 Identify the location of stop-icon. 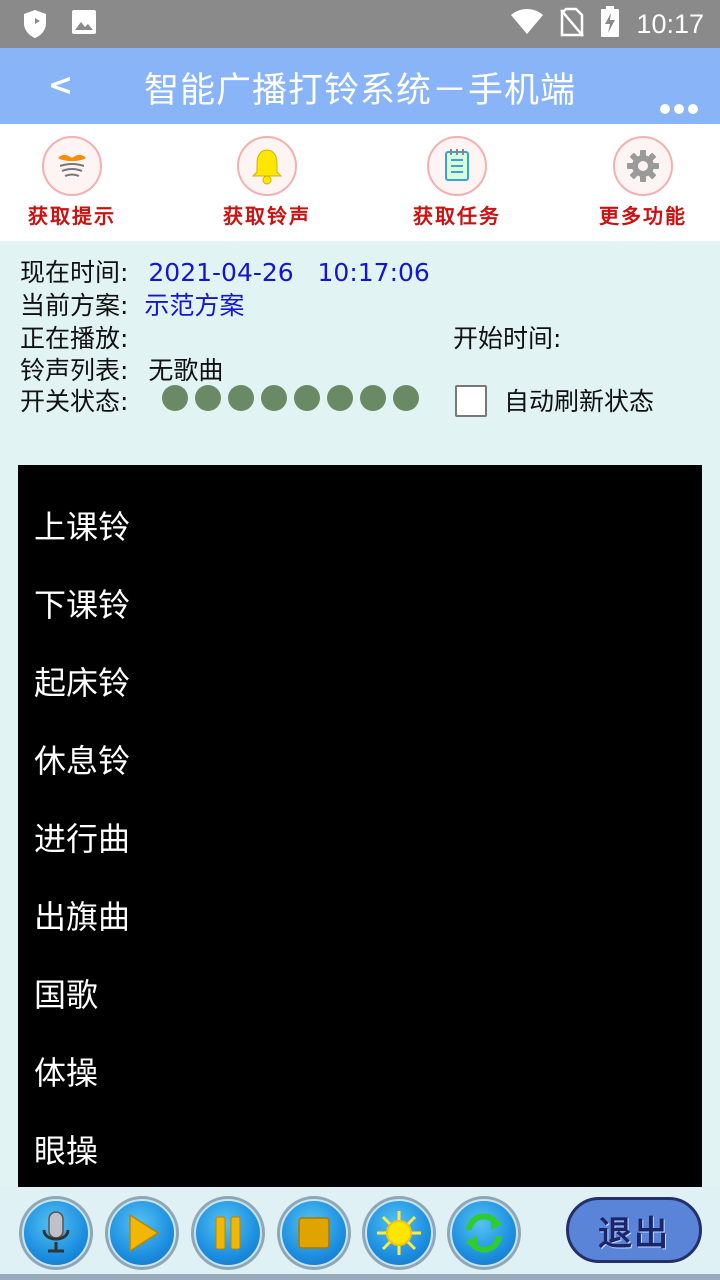
(314, 1233).